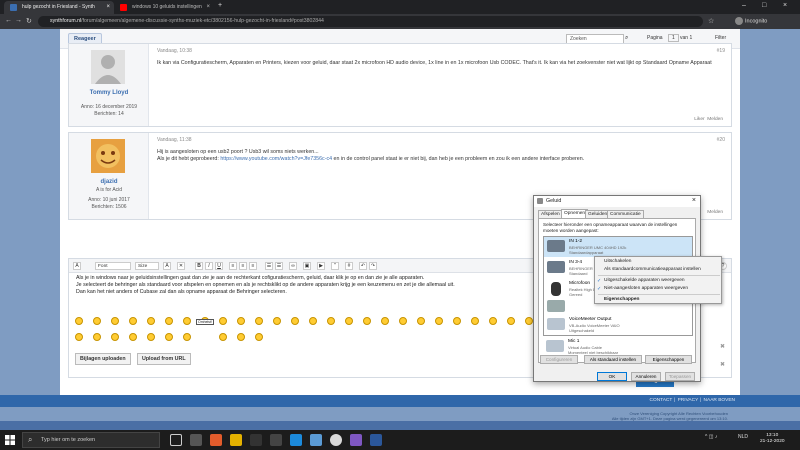 The width and height of the screenshot is (800, 450). I want to click on close-window-icon: ×, so click(785, 5).